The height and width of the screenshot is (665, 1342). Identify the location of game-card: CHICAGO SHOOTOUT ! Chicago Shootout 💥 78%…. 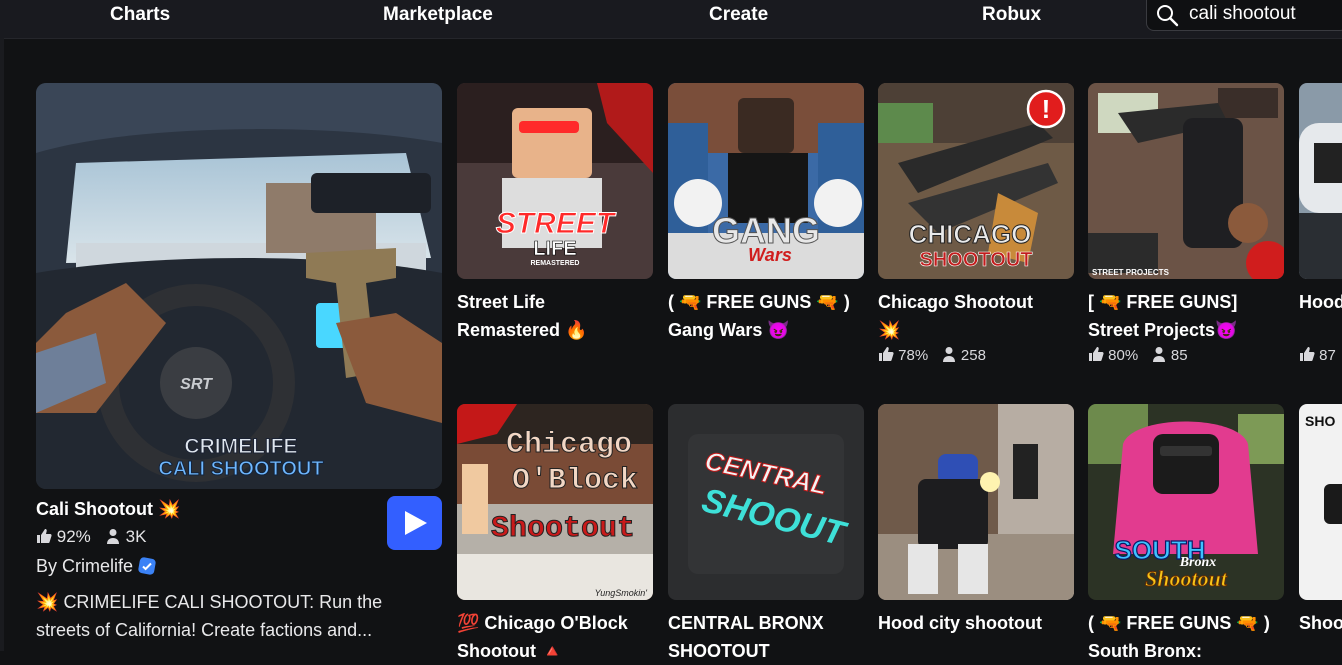
(976, 223).